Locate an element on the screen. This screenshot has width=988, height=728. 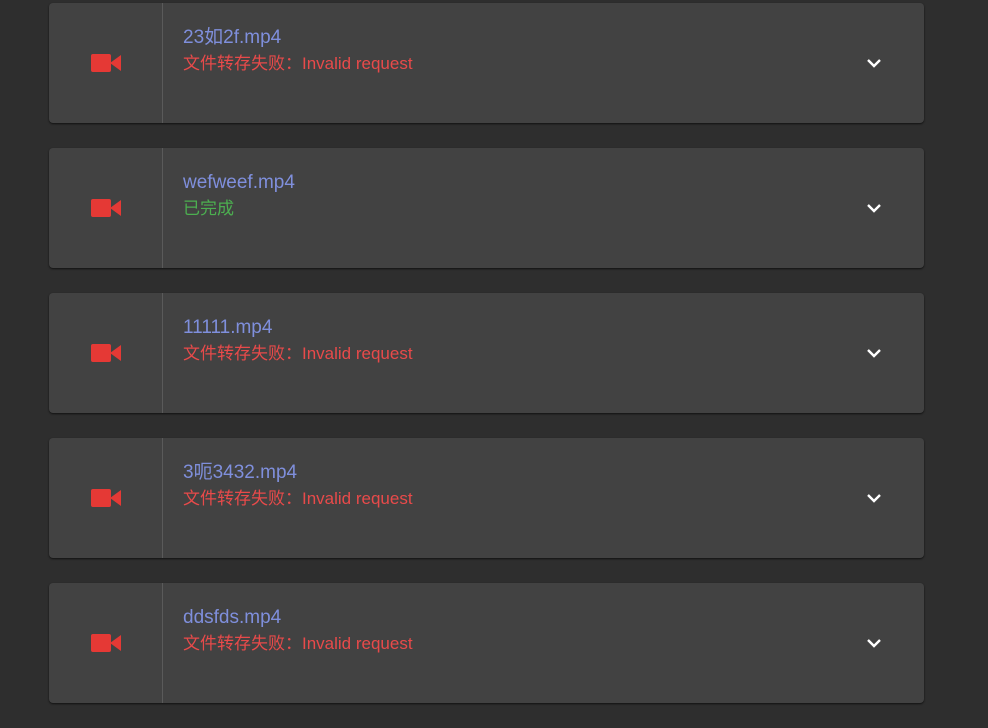
file-task-card: 3呃3432.mp4 文件转存失败：Invalid request is located at coordinates (486, 498).